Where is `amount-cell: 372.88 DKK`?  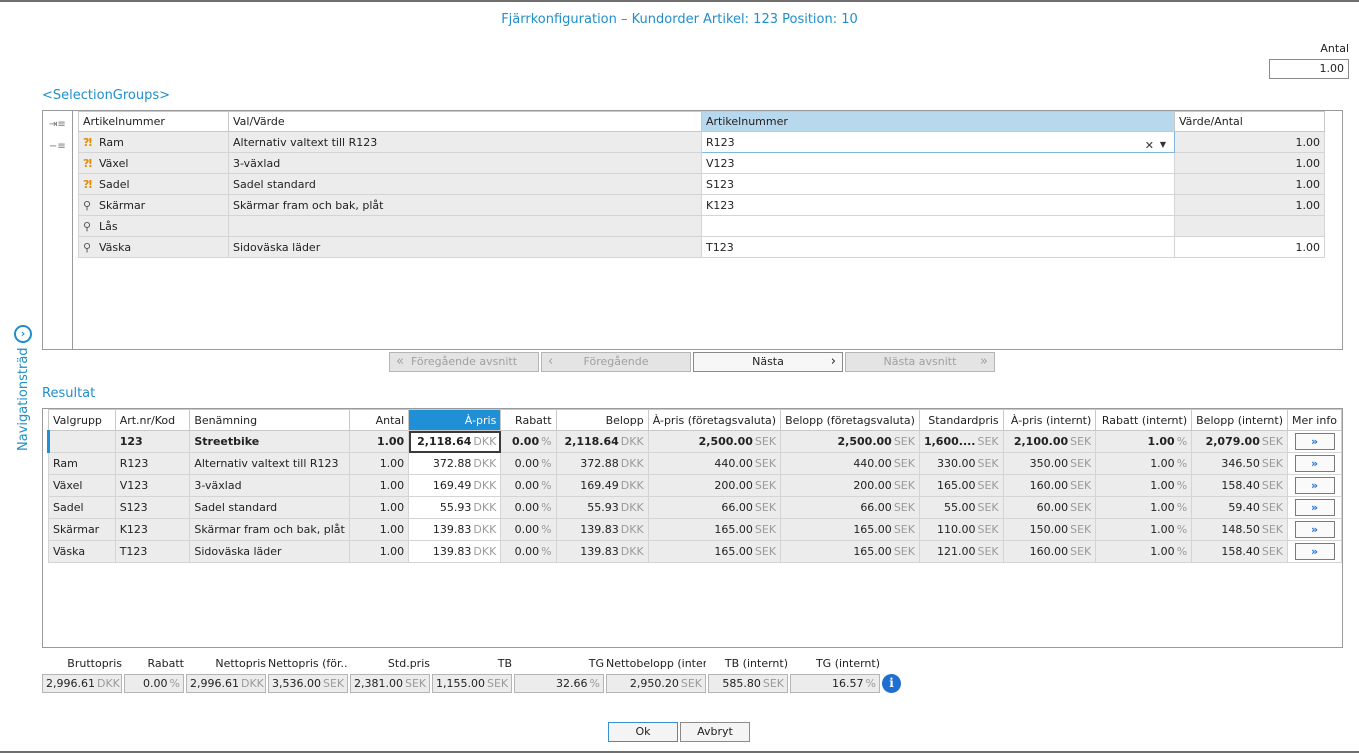 amount-cell: 372.88 DKK is located at coordinates (602, 463).